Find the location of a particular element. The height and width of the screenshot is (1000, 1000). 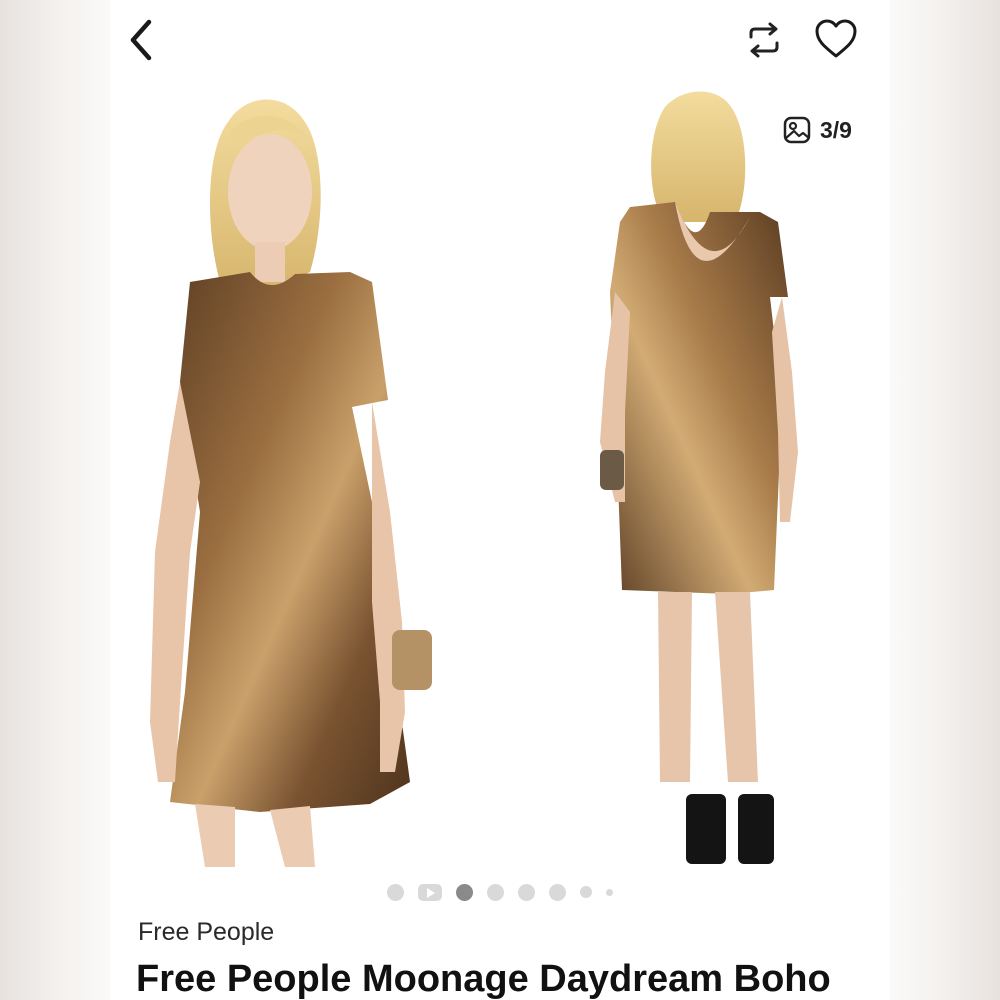

heart-icon is located at coordinates (836, 38).